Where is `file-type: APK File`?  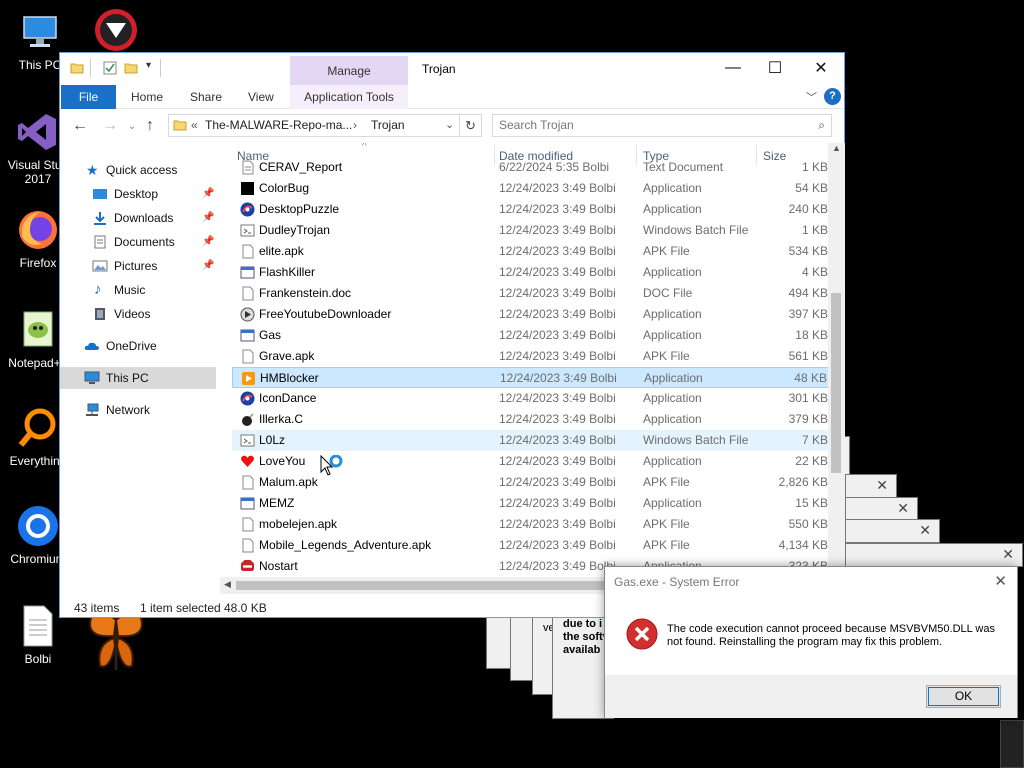
file-type: APK File is located at coordinates (666, 545).